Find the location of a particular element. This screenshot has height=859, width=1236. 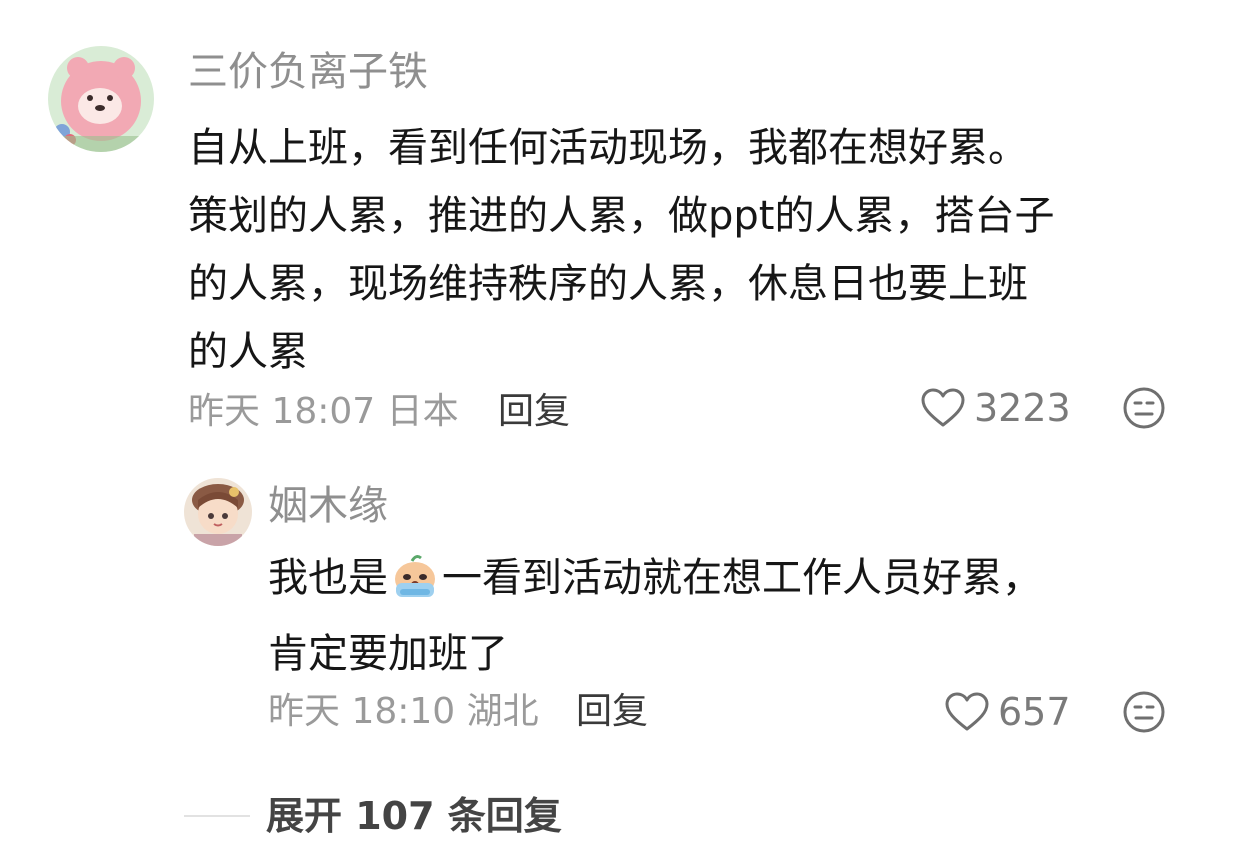

comment-text-line: 自从上班，看到任何活动现场，我都在想好累。 is located at coordinates (608, 148).